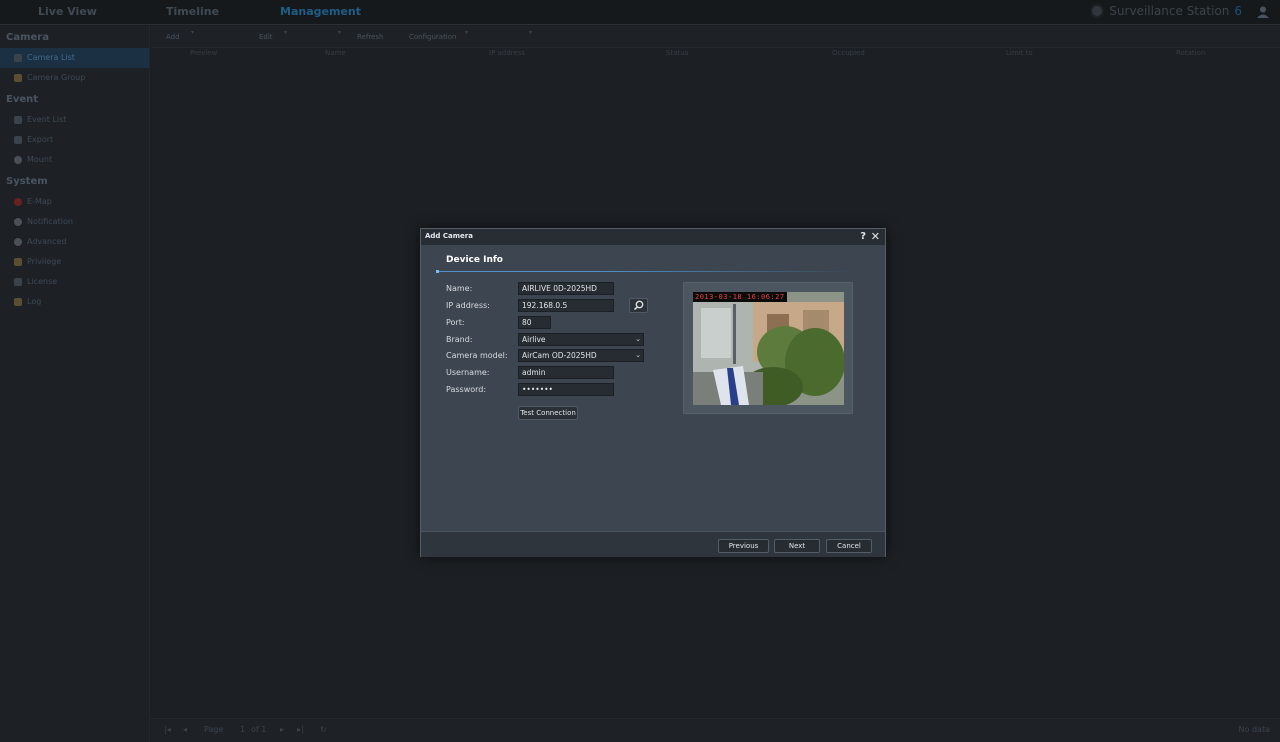  I want to click on notification-icon, so click(18, 222).